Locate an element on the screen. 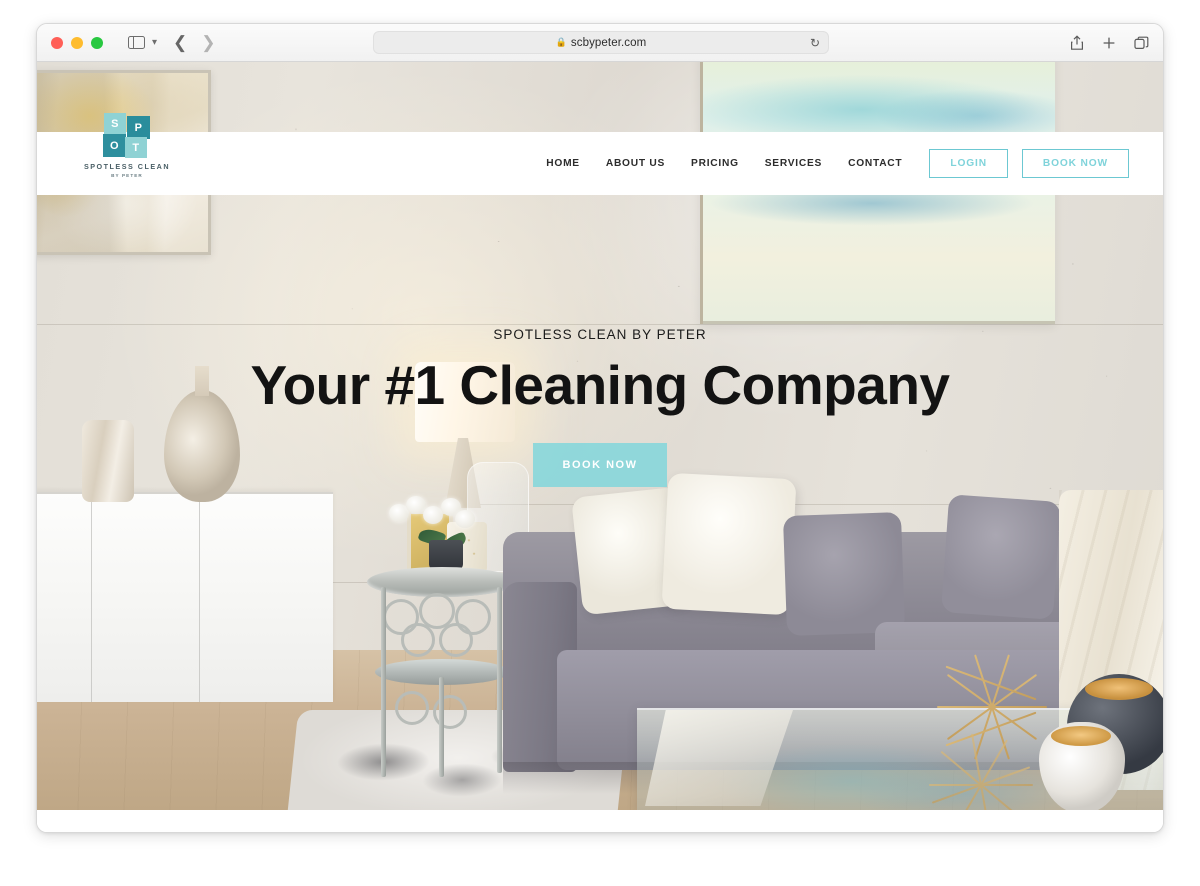 This screenshot has height=886, width=1200. toolbar-right-actions is located at coordinates (1109, 43).